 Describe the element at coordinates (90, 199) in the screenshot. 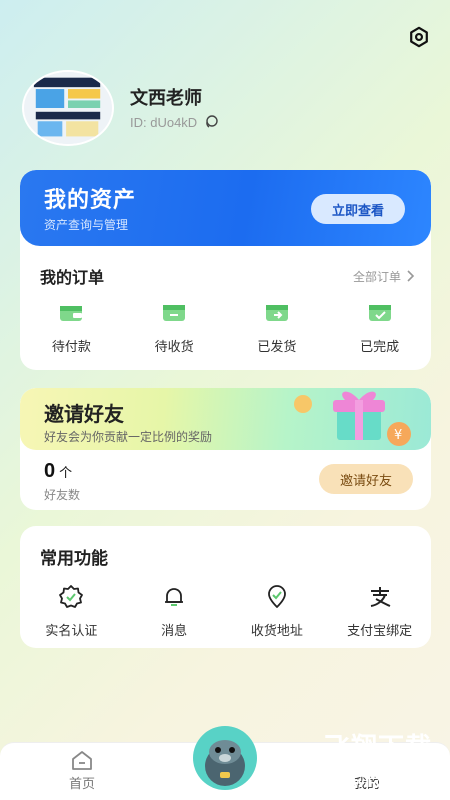

I see `assets-title: 我的资产` at that location.